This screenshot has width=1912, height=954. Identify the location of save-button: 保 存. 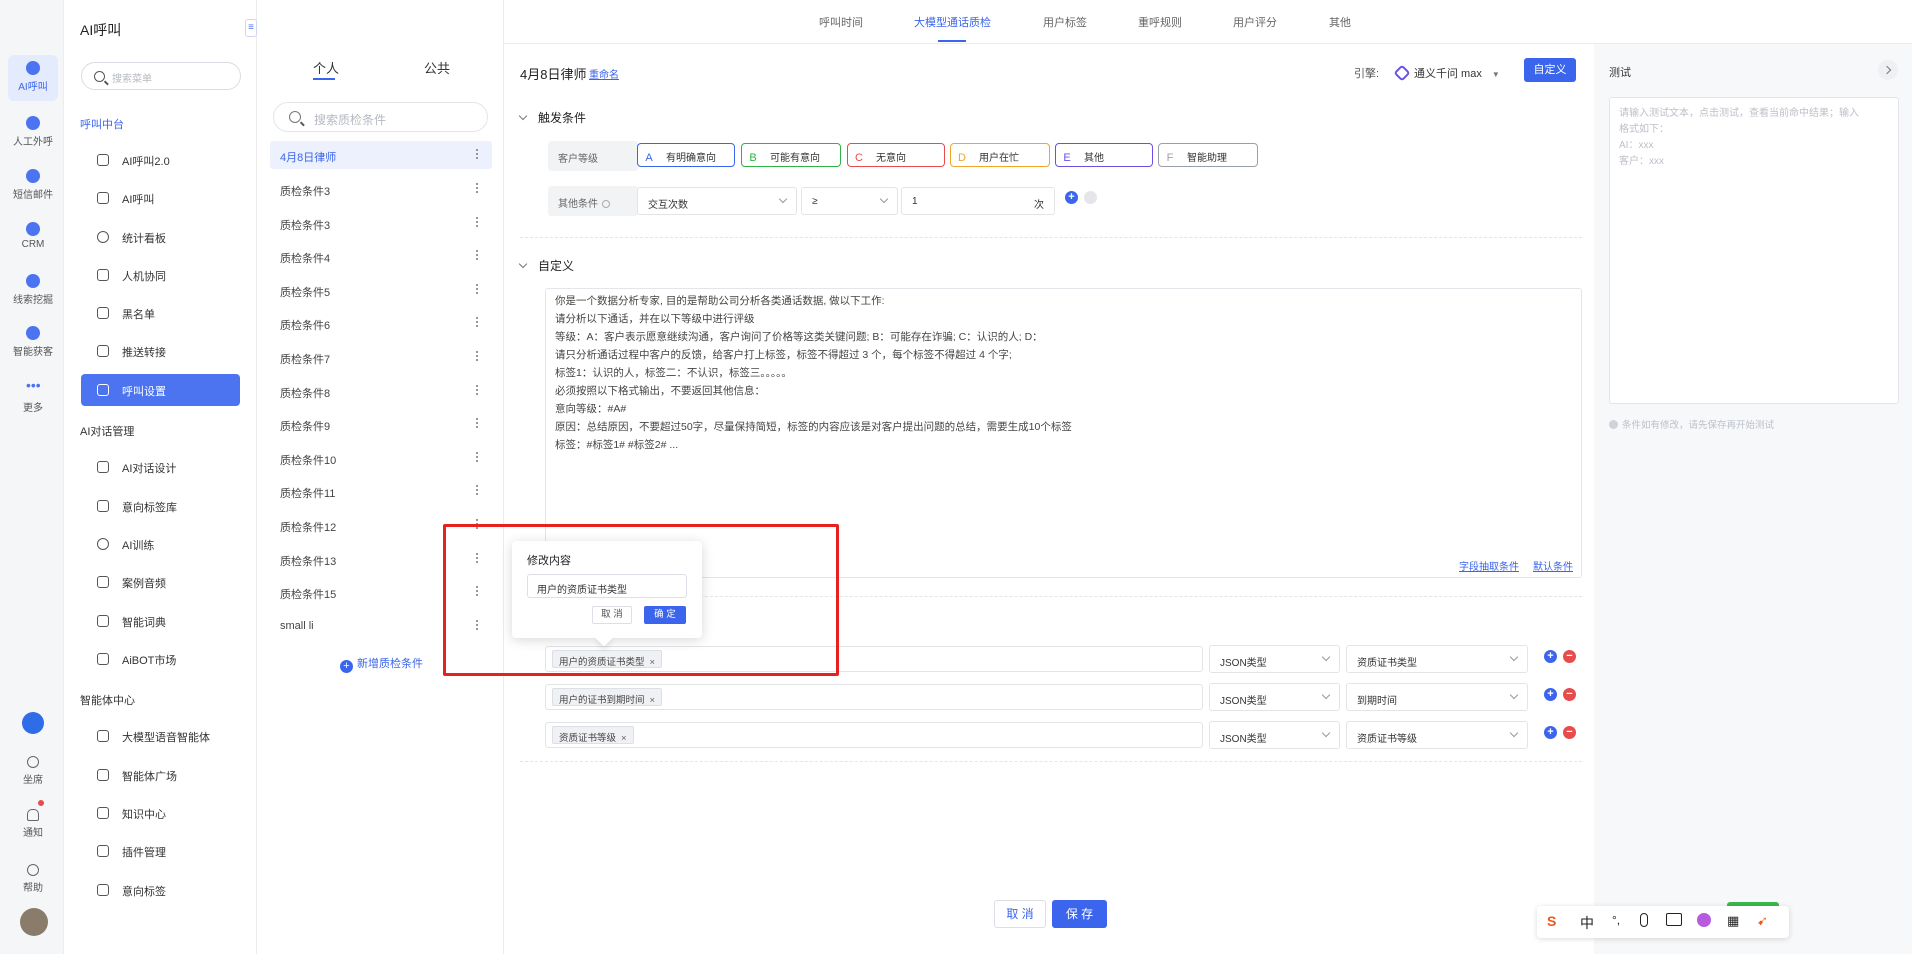
(1079, 914).